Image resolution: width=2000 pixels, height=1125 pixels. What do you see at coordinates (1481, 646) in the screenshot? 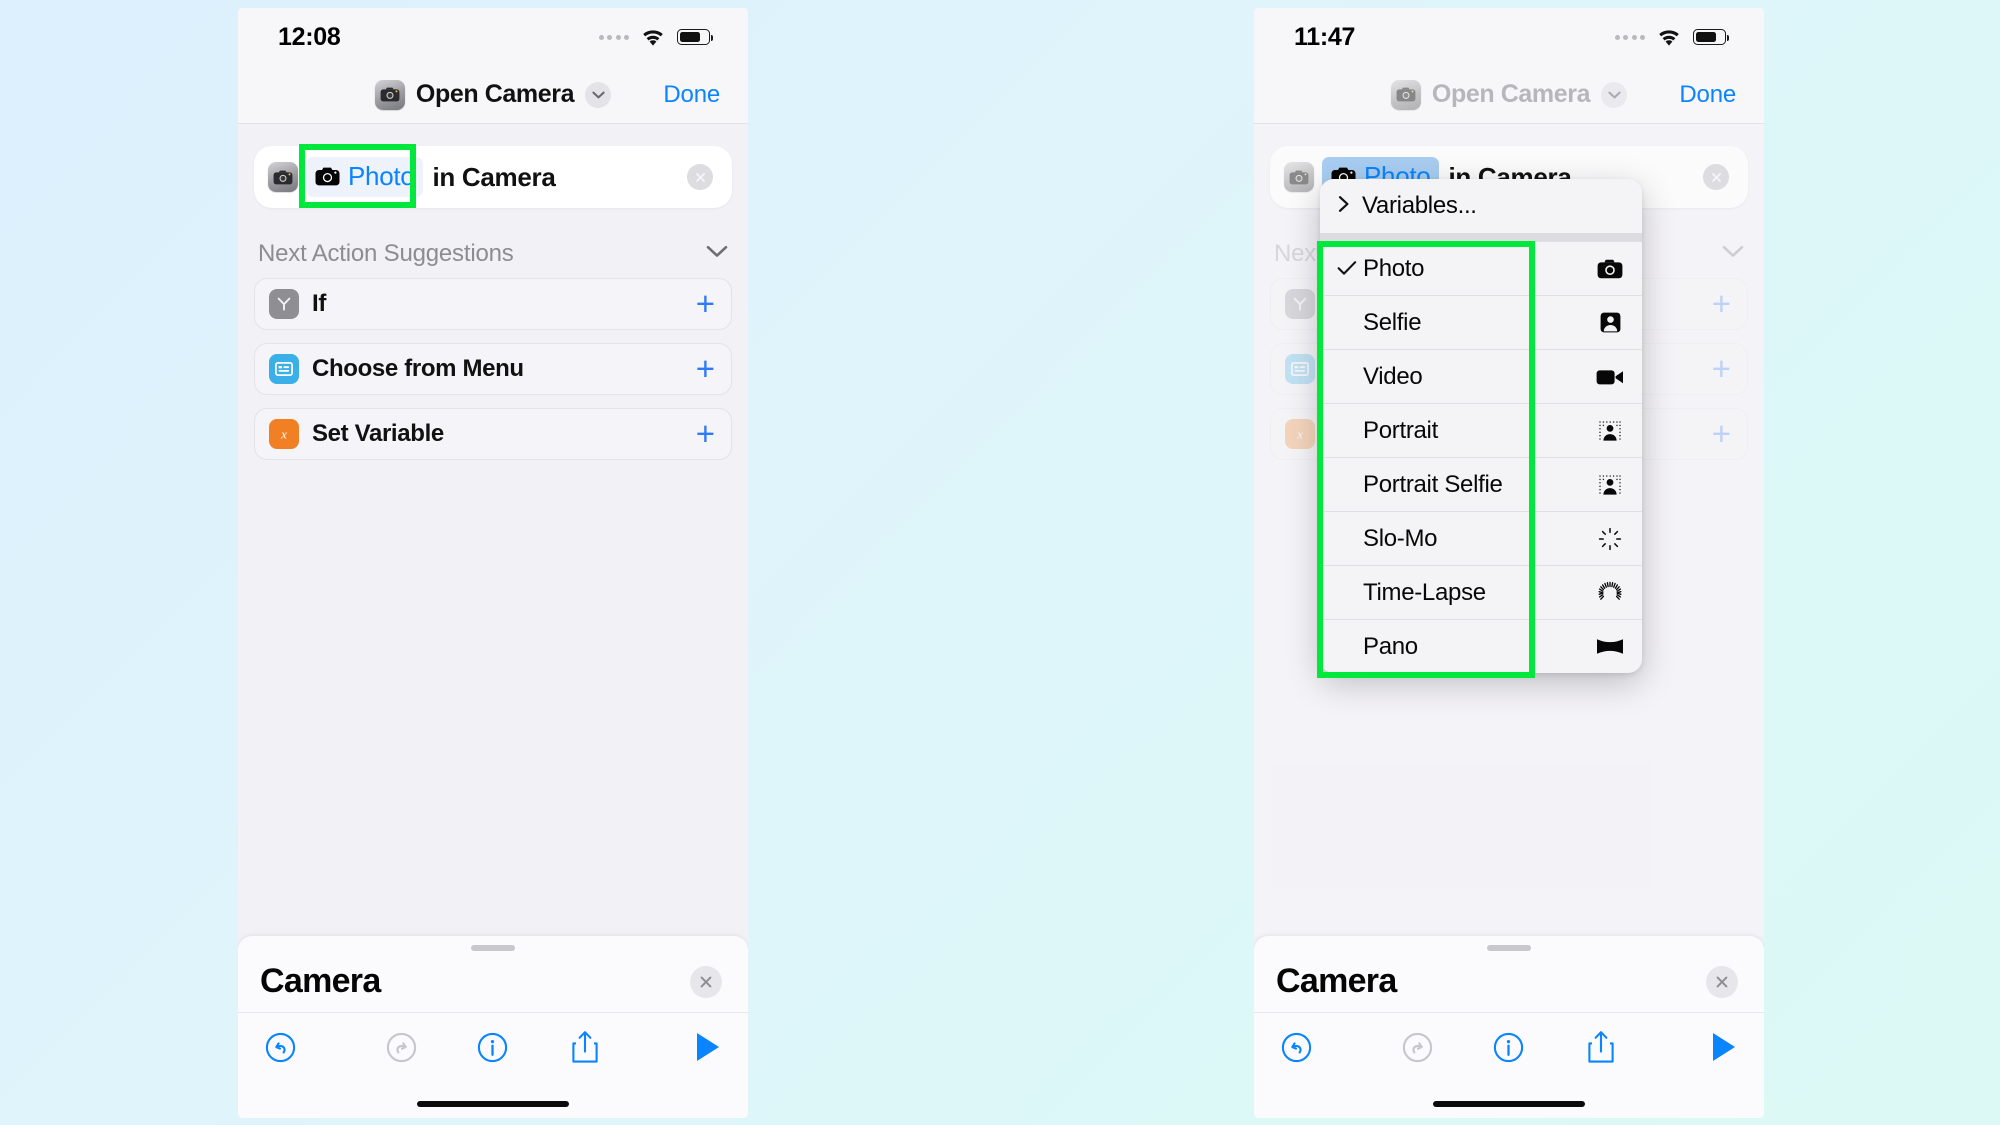
I see `menu-item-pano: Pano` at bounding box center [1481, 646].